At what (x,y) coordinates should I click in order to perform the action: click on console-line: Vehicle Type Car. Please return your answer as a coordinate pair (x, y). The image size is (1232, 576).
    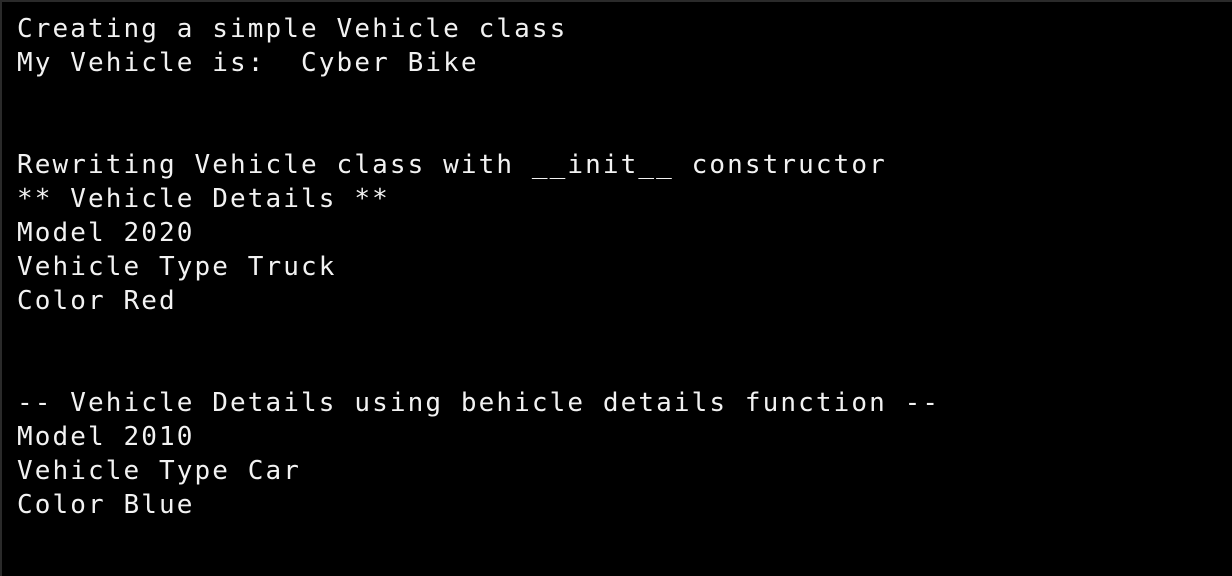
    Looking at the image, I should click on (159, 471).